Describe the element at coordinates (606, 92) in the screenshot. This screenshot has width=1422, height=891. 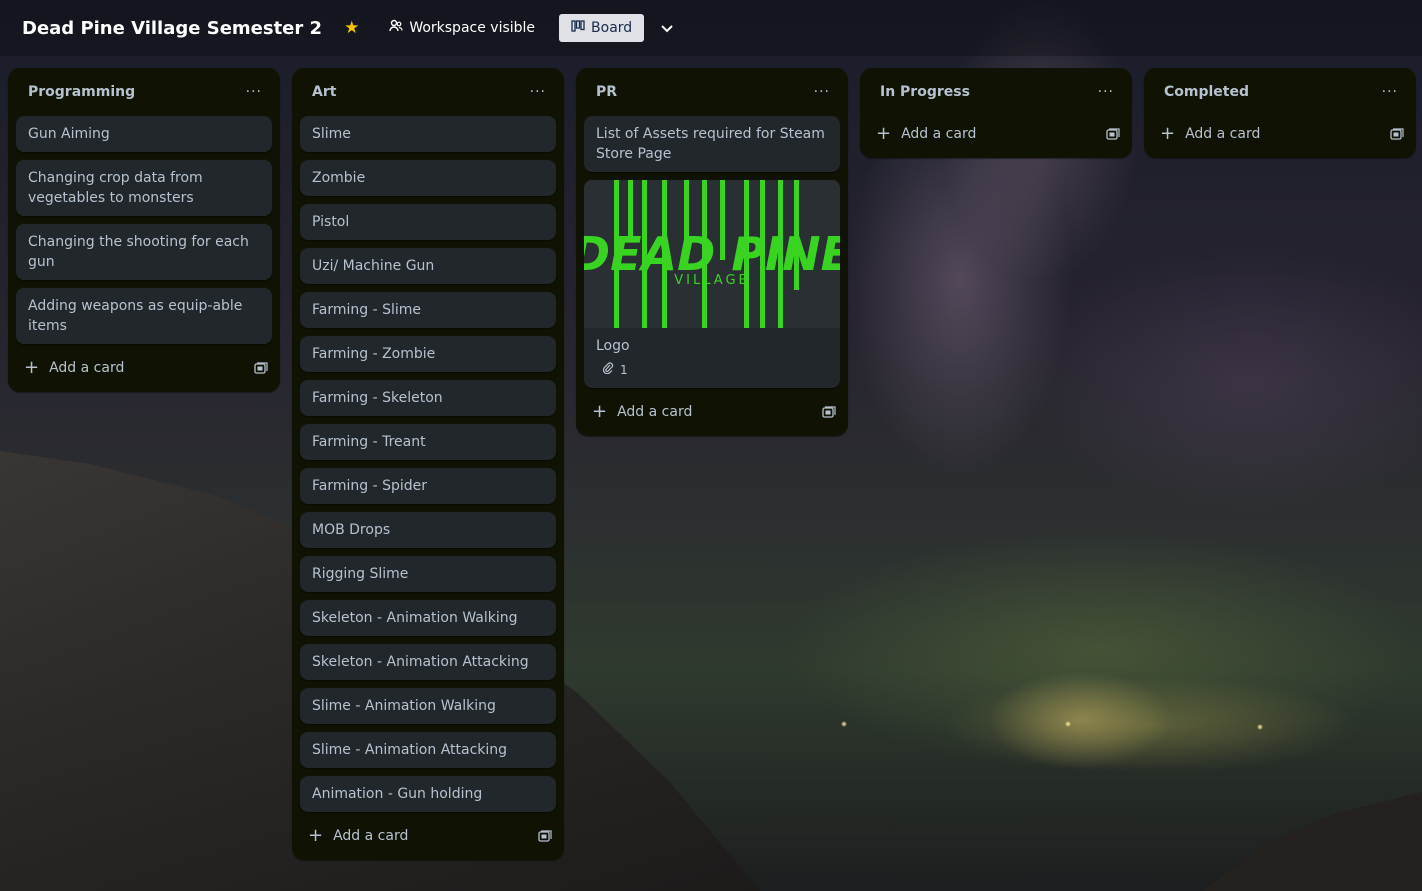
I see `list-title: PR` at that location.